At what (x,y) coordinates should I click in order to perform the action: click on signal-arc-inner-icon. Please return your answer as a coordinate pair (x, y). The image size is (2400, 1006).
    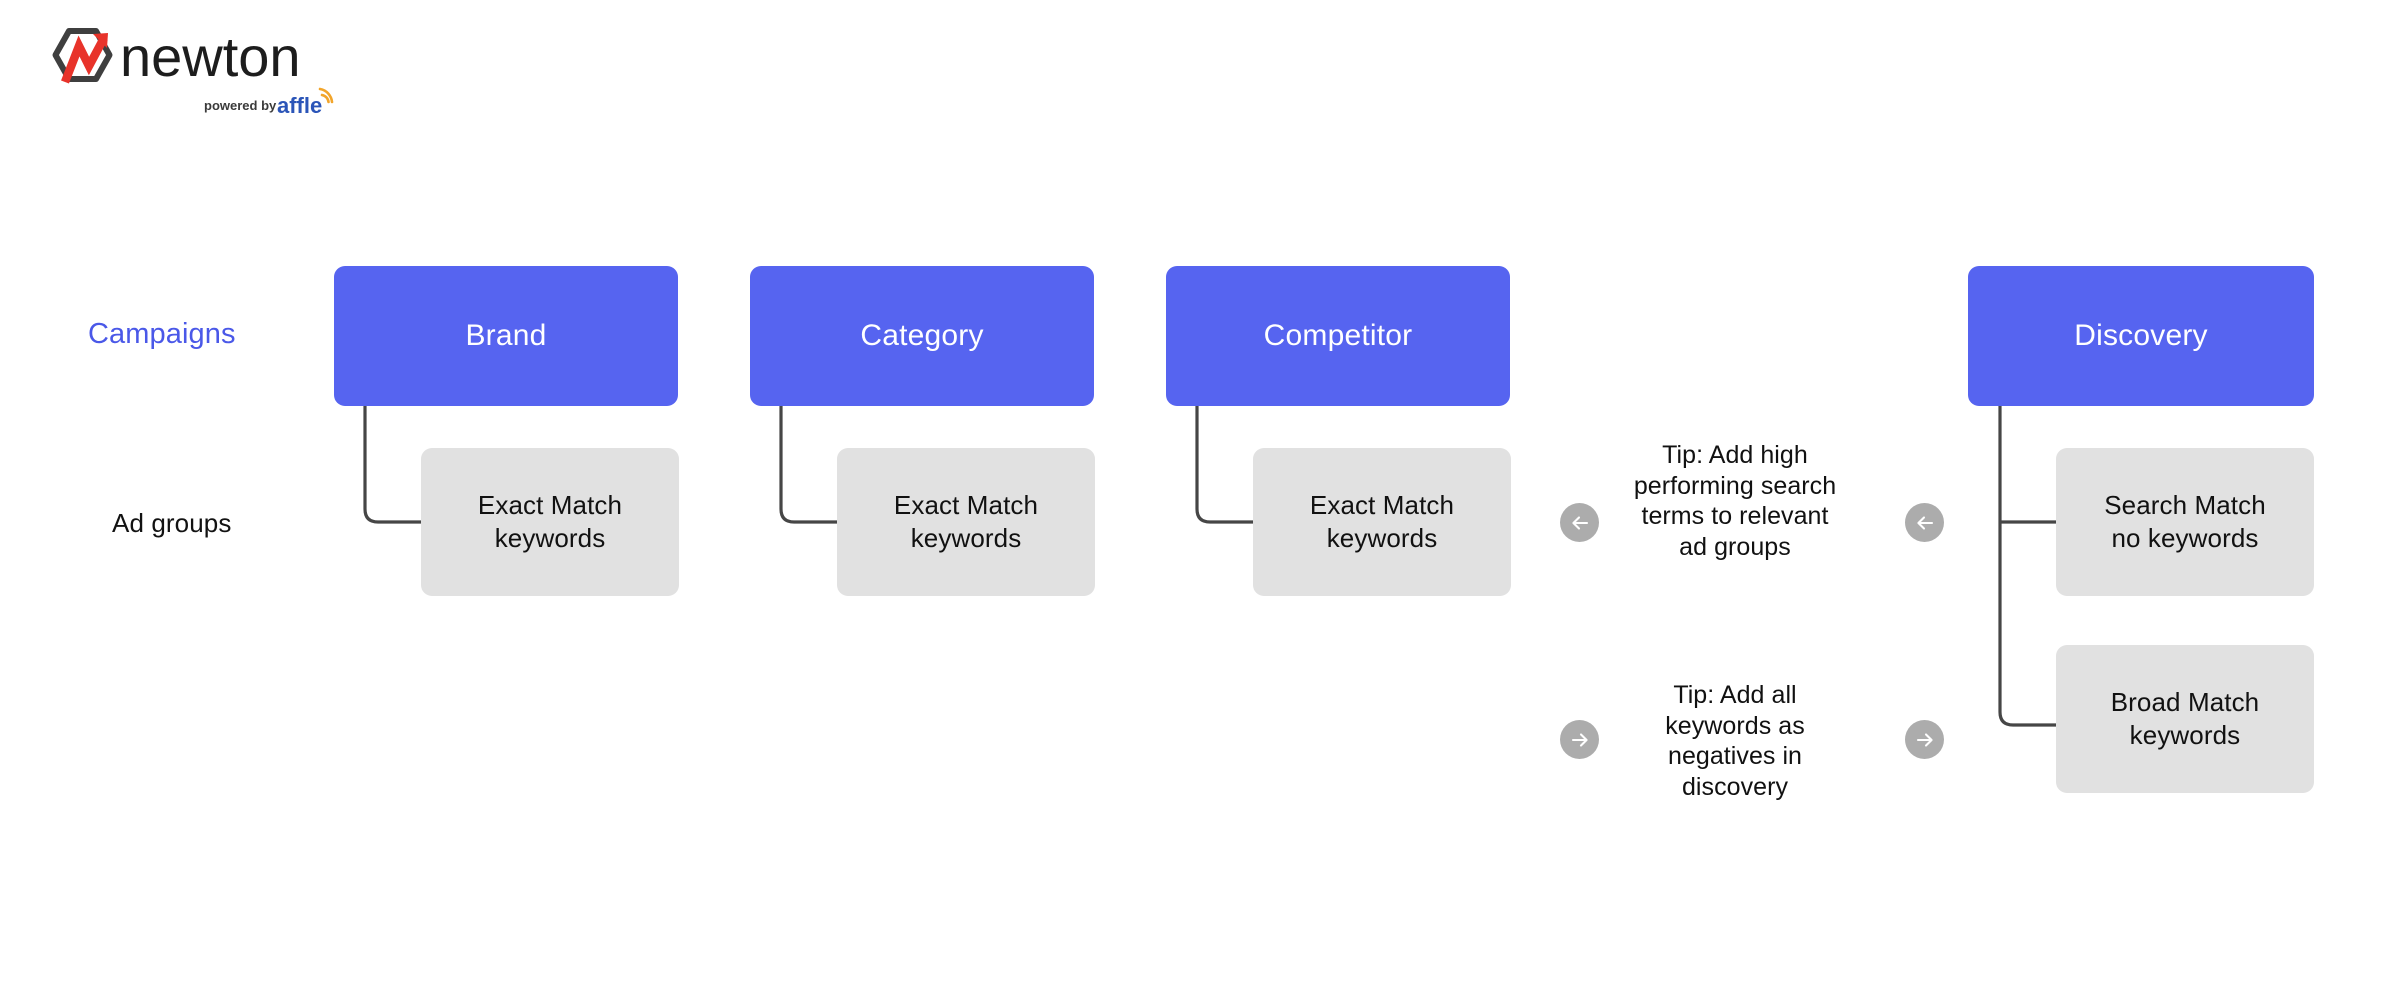
    Looking at the image, I should click on (325, 98).